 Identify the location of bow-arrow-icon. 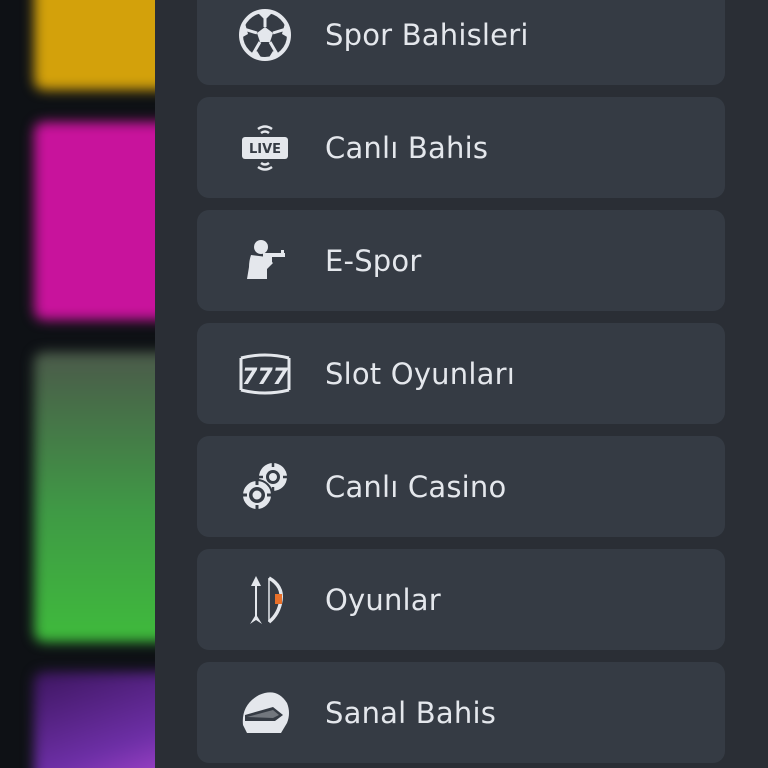
(265, 600).